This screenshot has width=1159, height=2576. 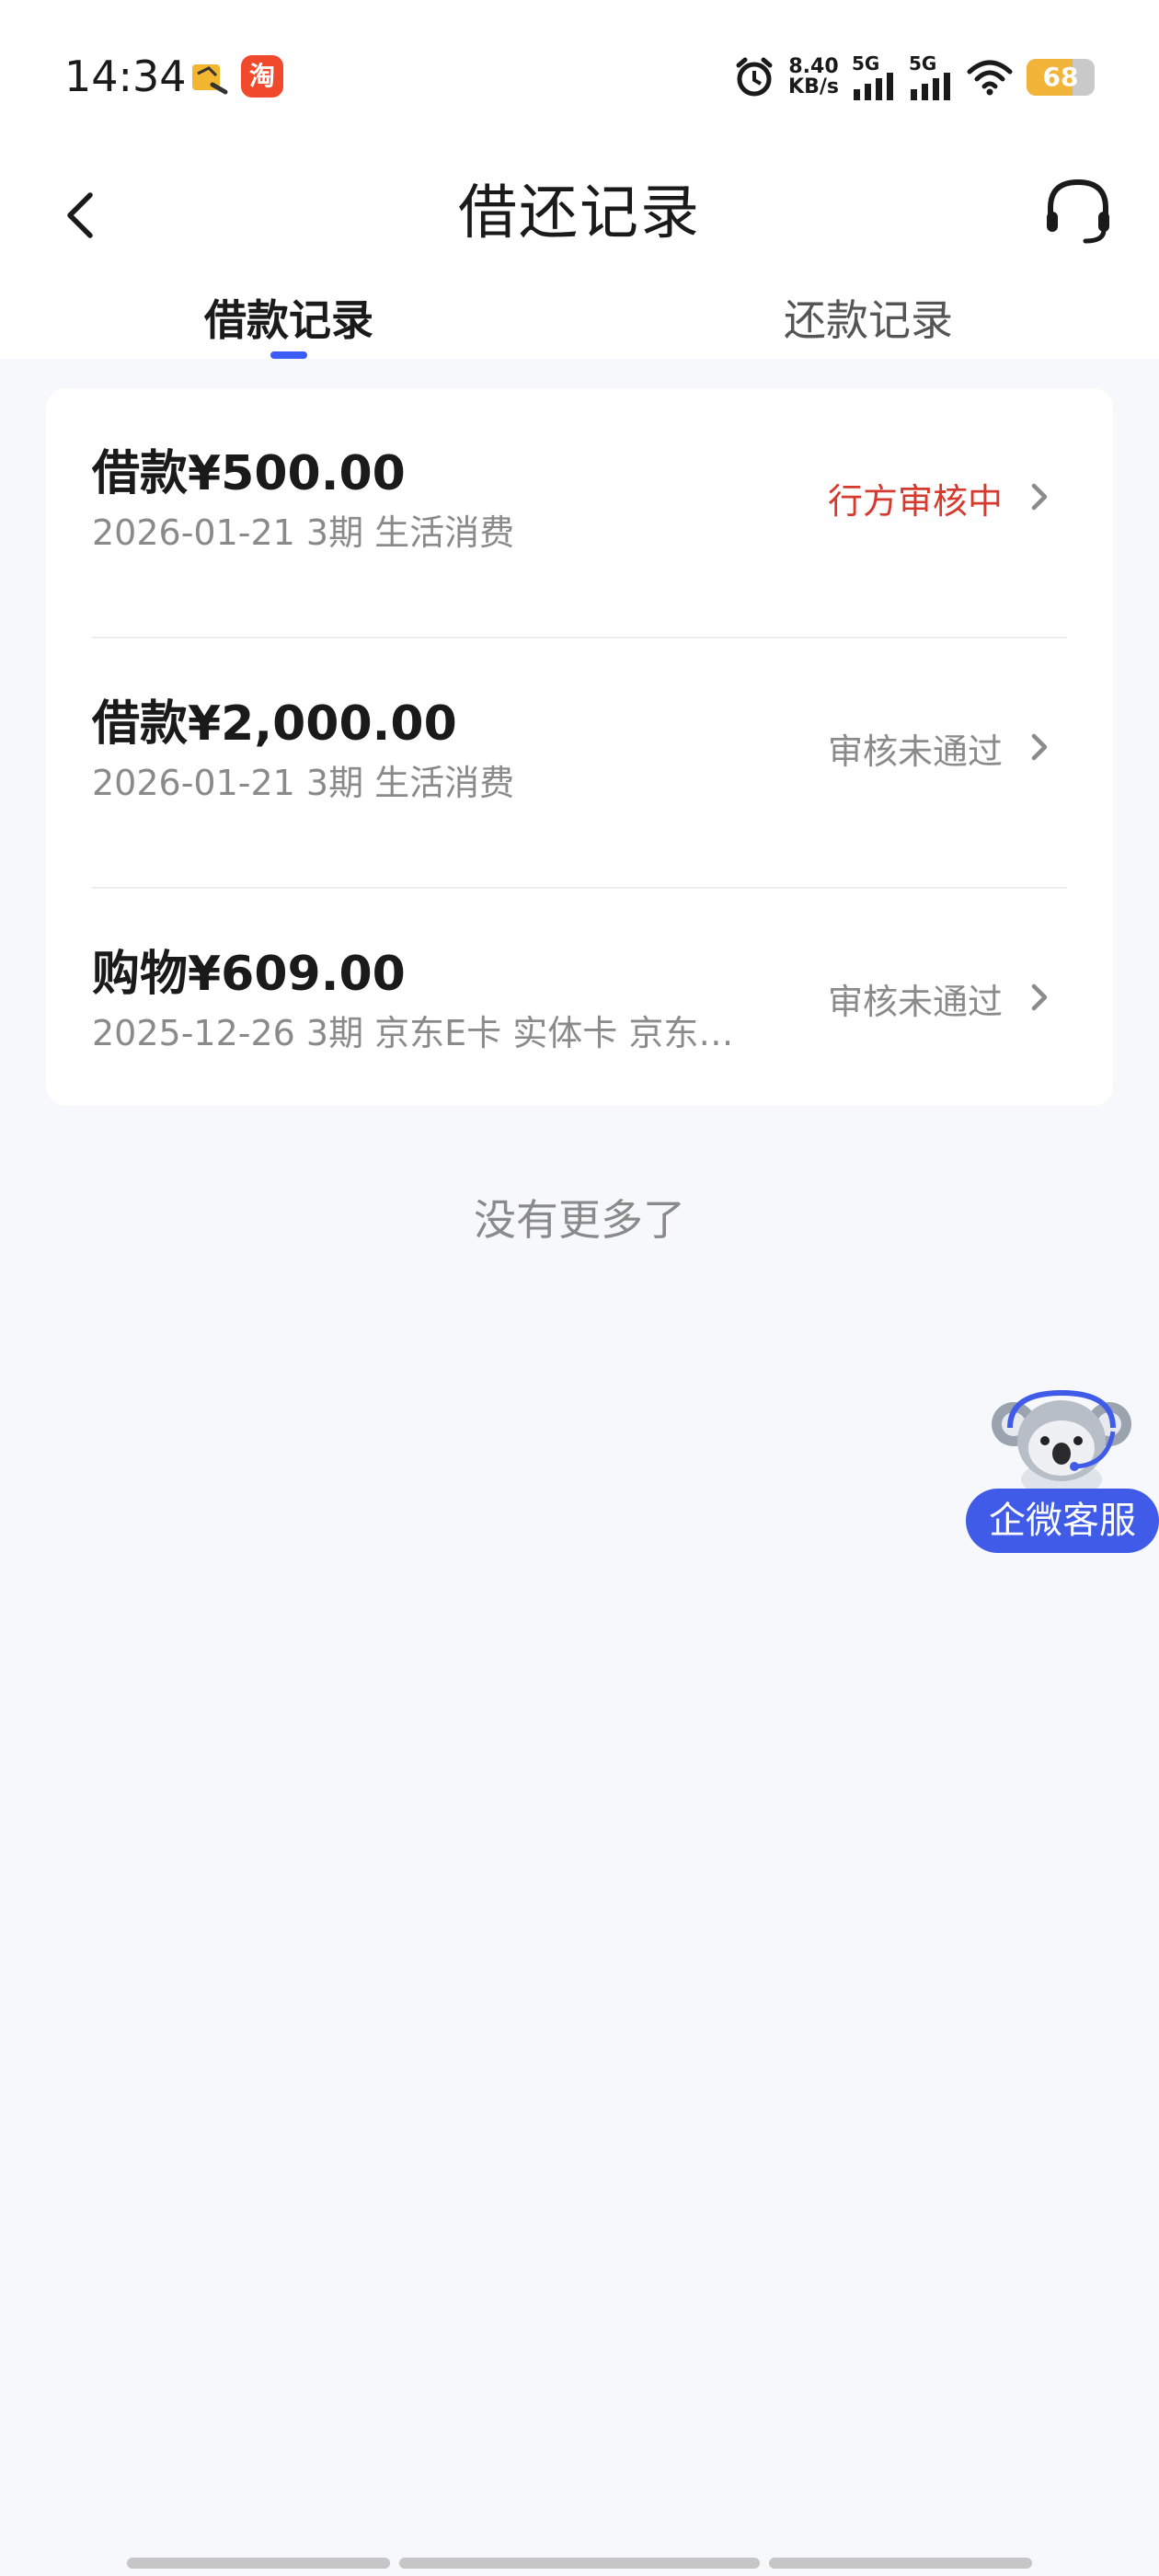 What do you see at coordinates (249, 473) in the screenshot?
I see `record-amount: 借款¥500.00` at bounding box center [249, 473].